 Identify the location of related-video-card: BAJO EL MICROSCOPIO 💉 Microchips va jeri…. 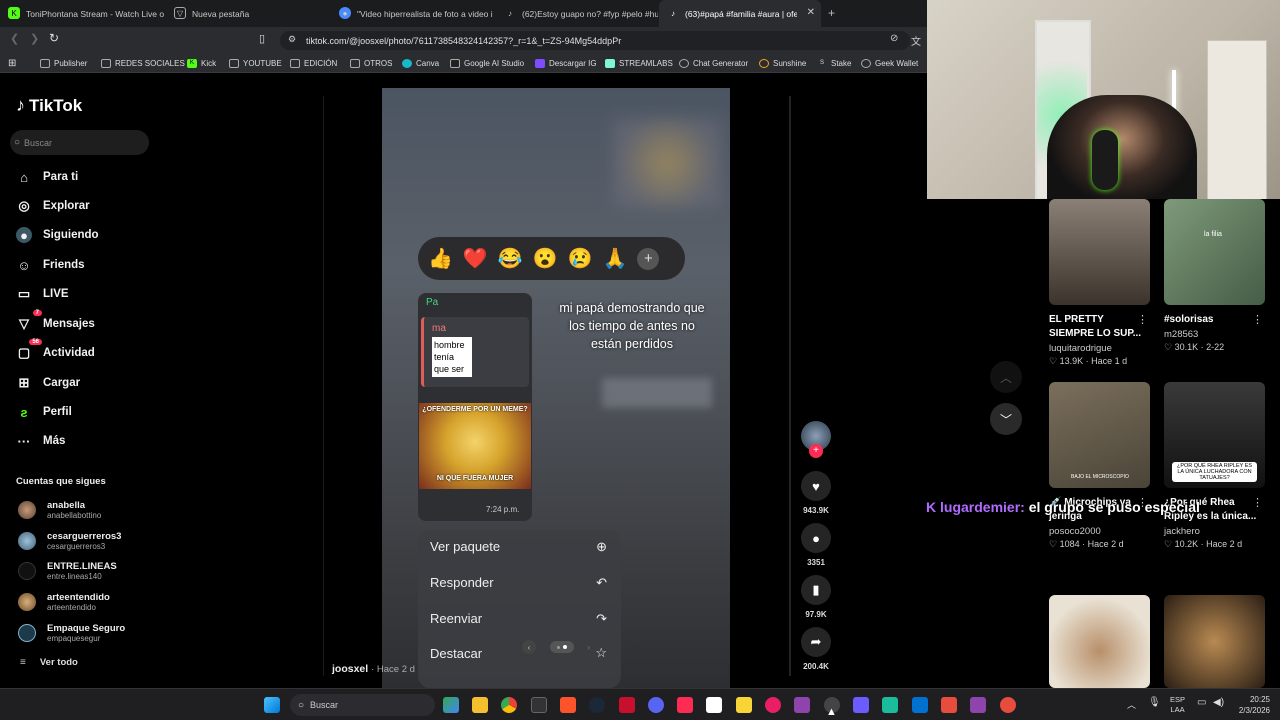
(1099, 466).